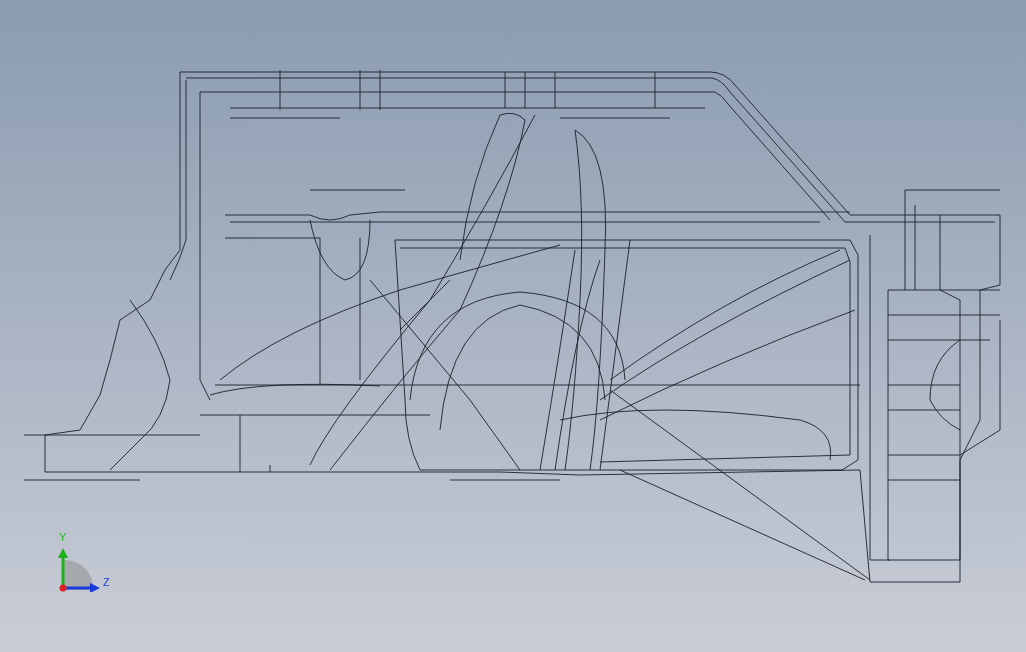 The image size is (1026, 652). What do you see at coordinates (79, 569) in the screenshot?
I see `axis-triad-drawing` at bounding box center [79, 569].